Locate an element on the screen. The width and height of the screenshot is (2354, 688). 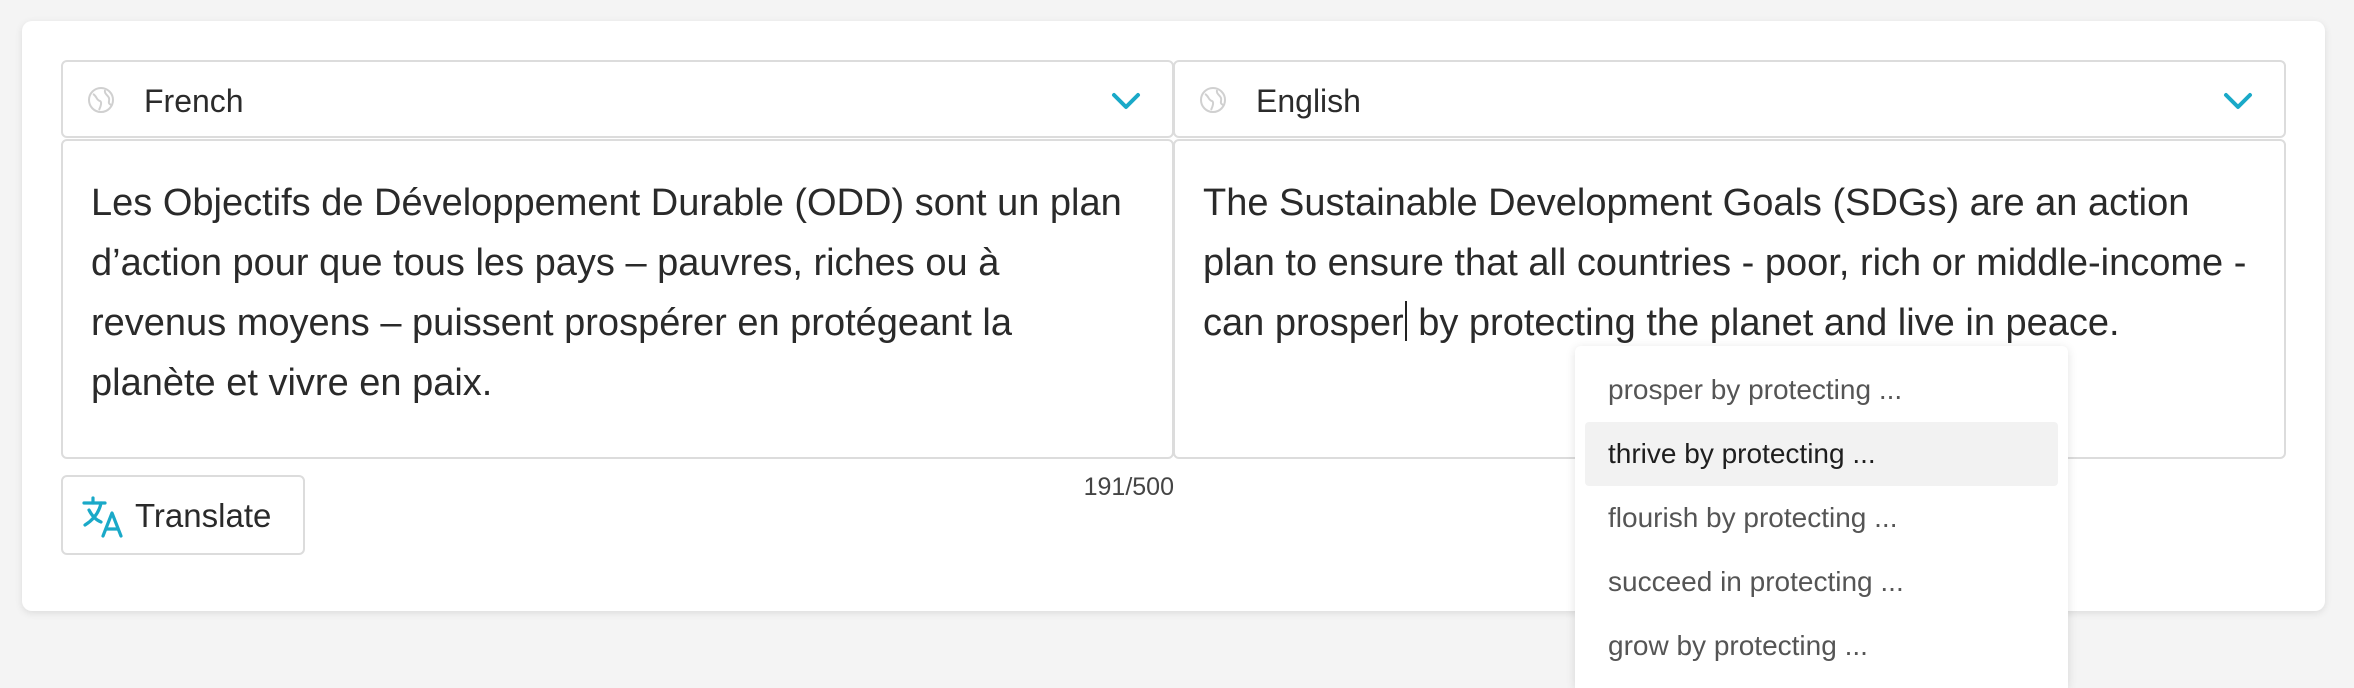
text-cursor is located at coordinates (1405, 321).